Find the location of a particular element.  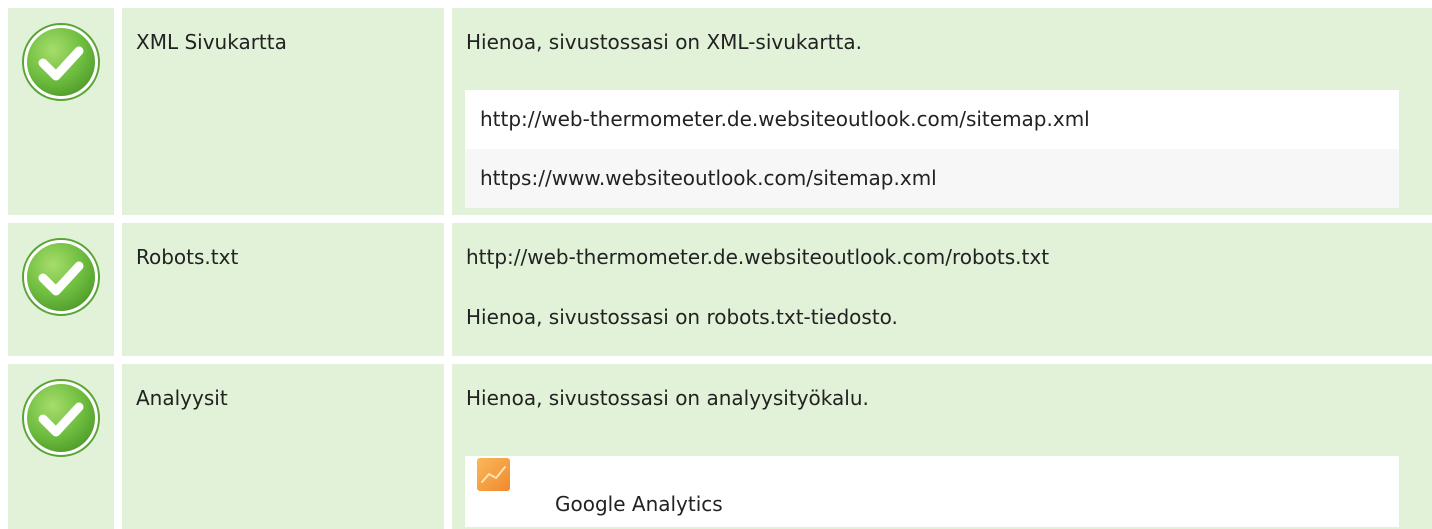

label-cell: Robots.txt is located at coordinates (283, 289).